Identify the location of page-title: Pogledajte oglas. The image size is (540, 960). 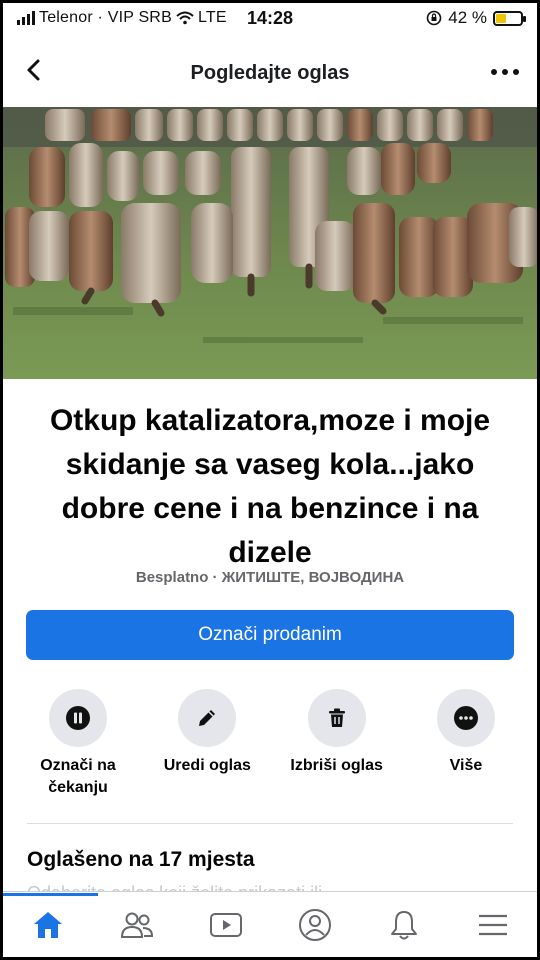
(270, 73).